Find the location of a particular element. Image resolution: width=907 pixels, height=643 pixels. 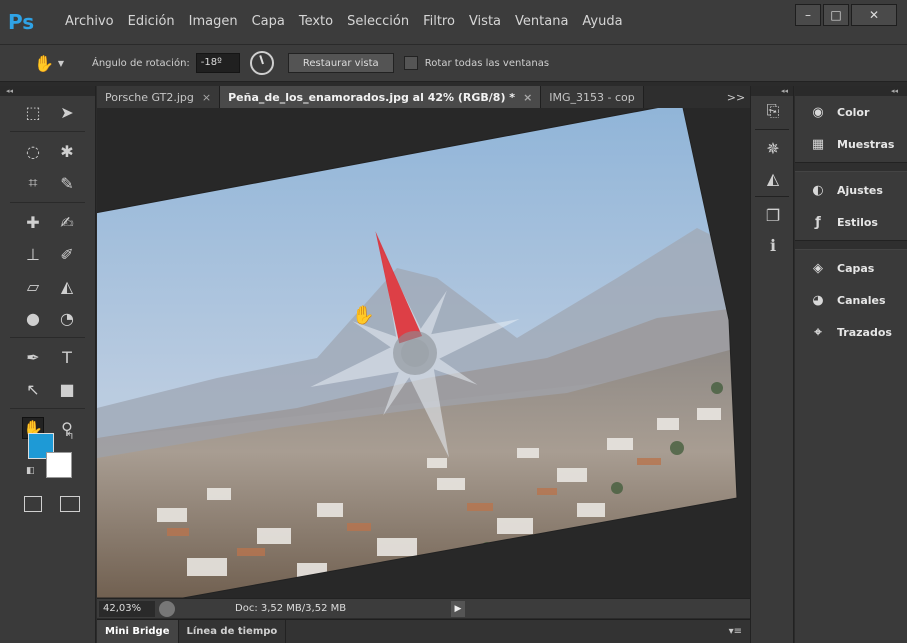

swatches-icon: ▦ is located at coordinates (818, 144).